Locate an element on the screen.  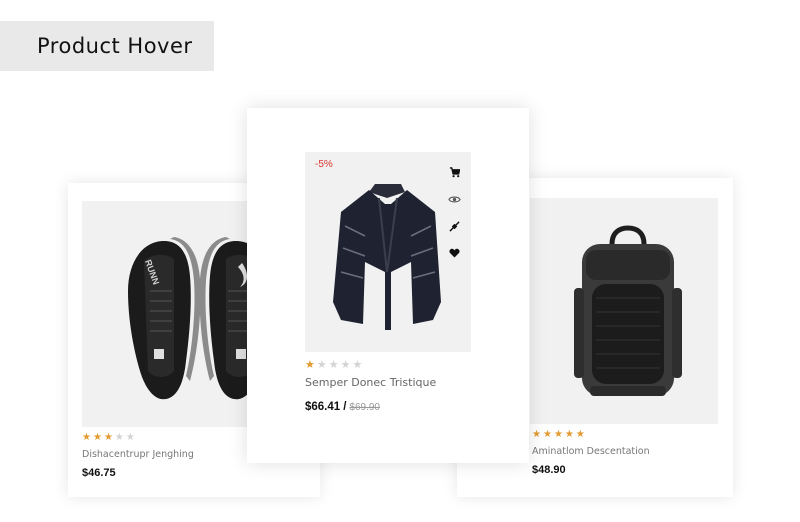
discount-badge: -5% is located at coordinates (324, 164).